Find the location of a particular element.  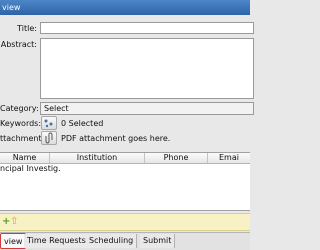

titlebar-divider is located at coordinates (125, 17).